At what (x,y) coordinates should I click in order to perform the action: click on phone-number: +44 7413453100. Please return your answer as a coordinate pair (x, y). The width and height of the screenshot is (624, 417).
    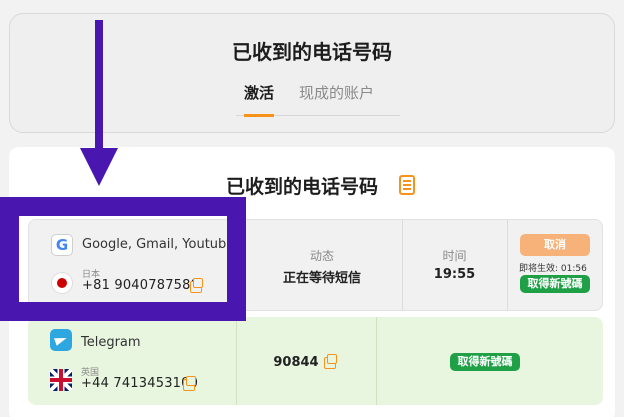
    Looking at the image, I should click on (140, 383).